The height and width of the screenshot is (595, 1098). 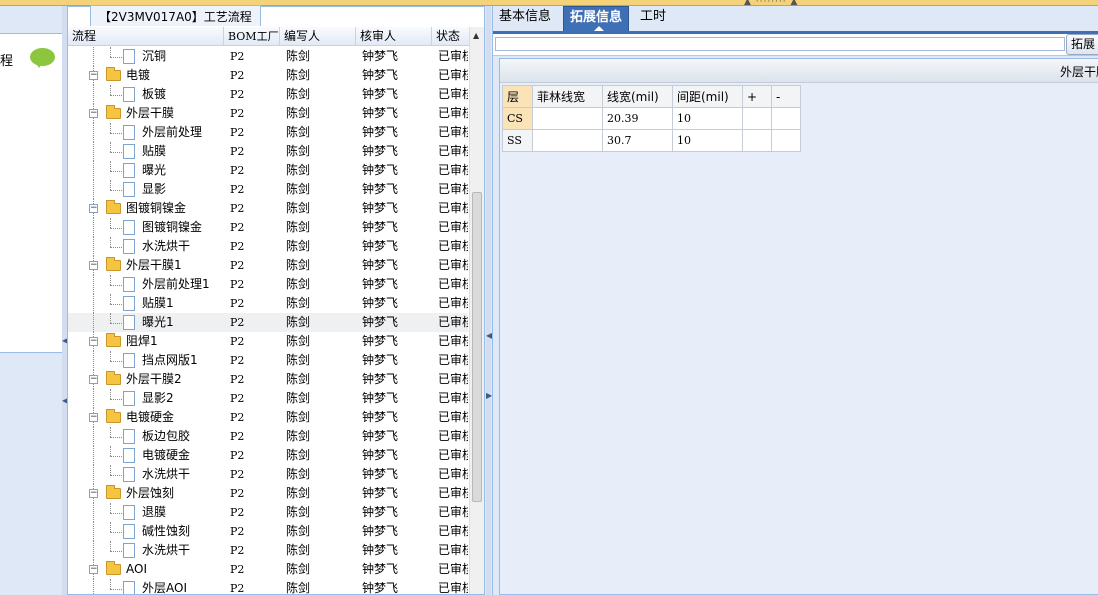 I want to click on column-header-line-width: 线宽(mil), so click(x=637, y=96).